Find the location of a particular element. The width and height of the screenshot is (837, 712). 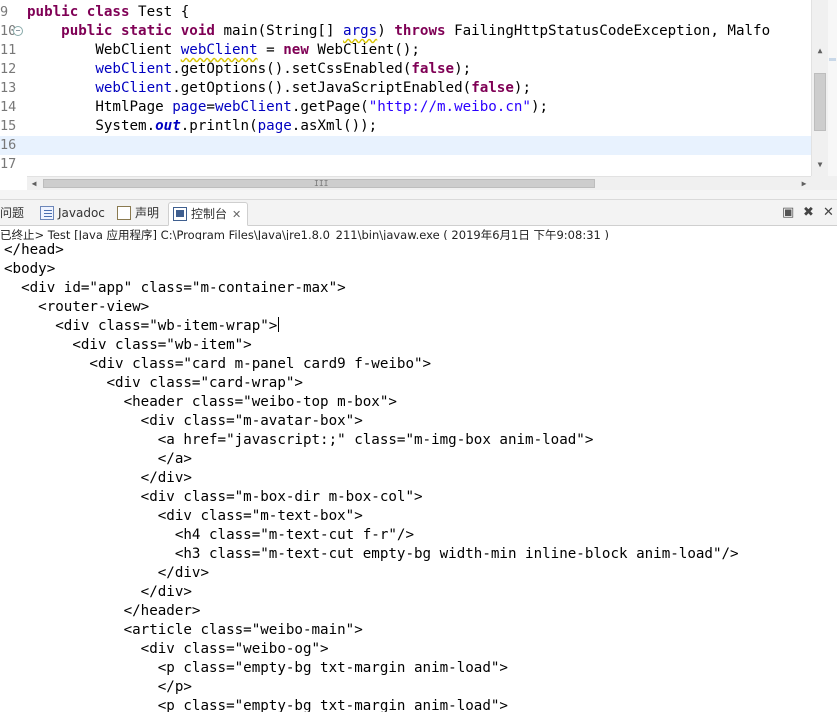

line-number: 17 is located at coordinates (8, 164).